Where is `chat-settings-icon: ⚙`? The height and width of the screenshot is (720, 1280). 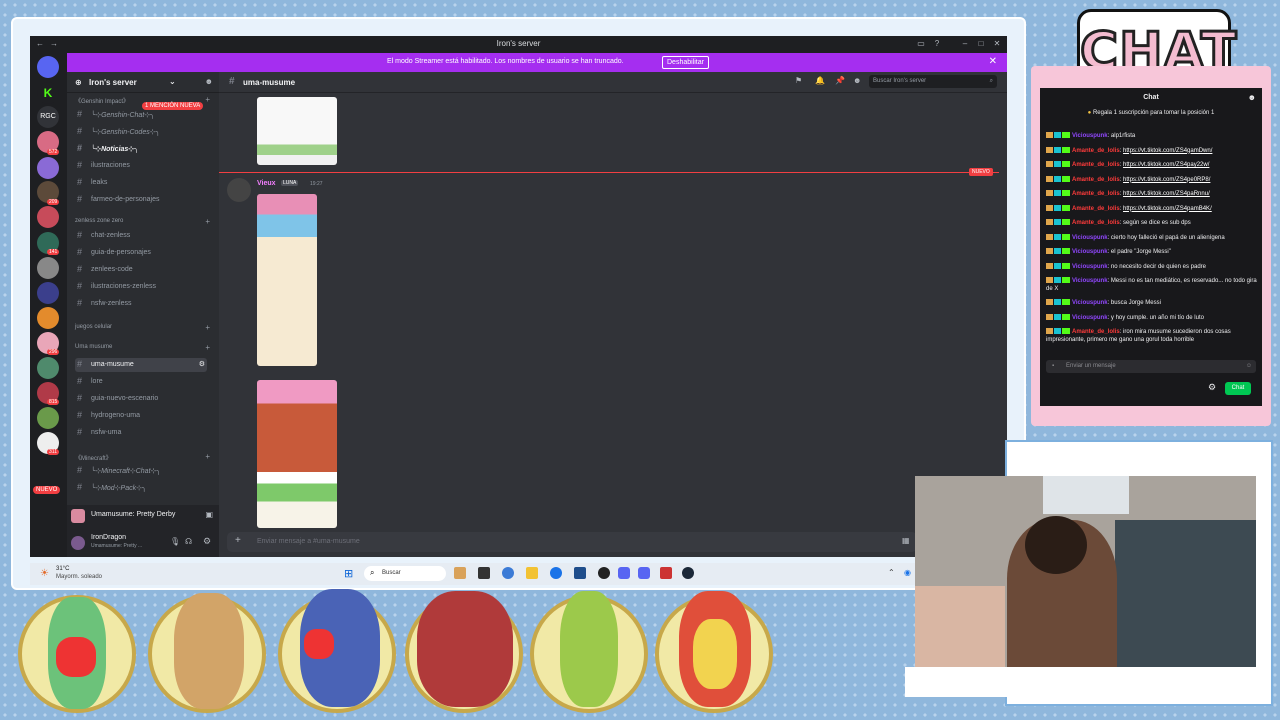 chat-settings-icon: ⚙ is located at coordinates (1212, 387).